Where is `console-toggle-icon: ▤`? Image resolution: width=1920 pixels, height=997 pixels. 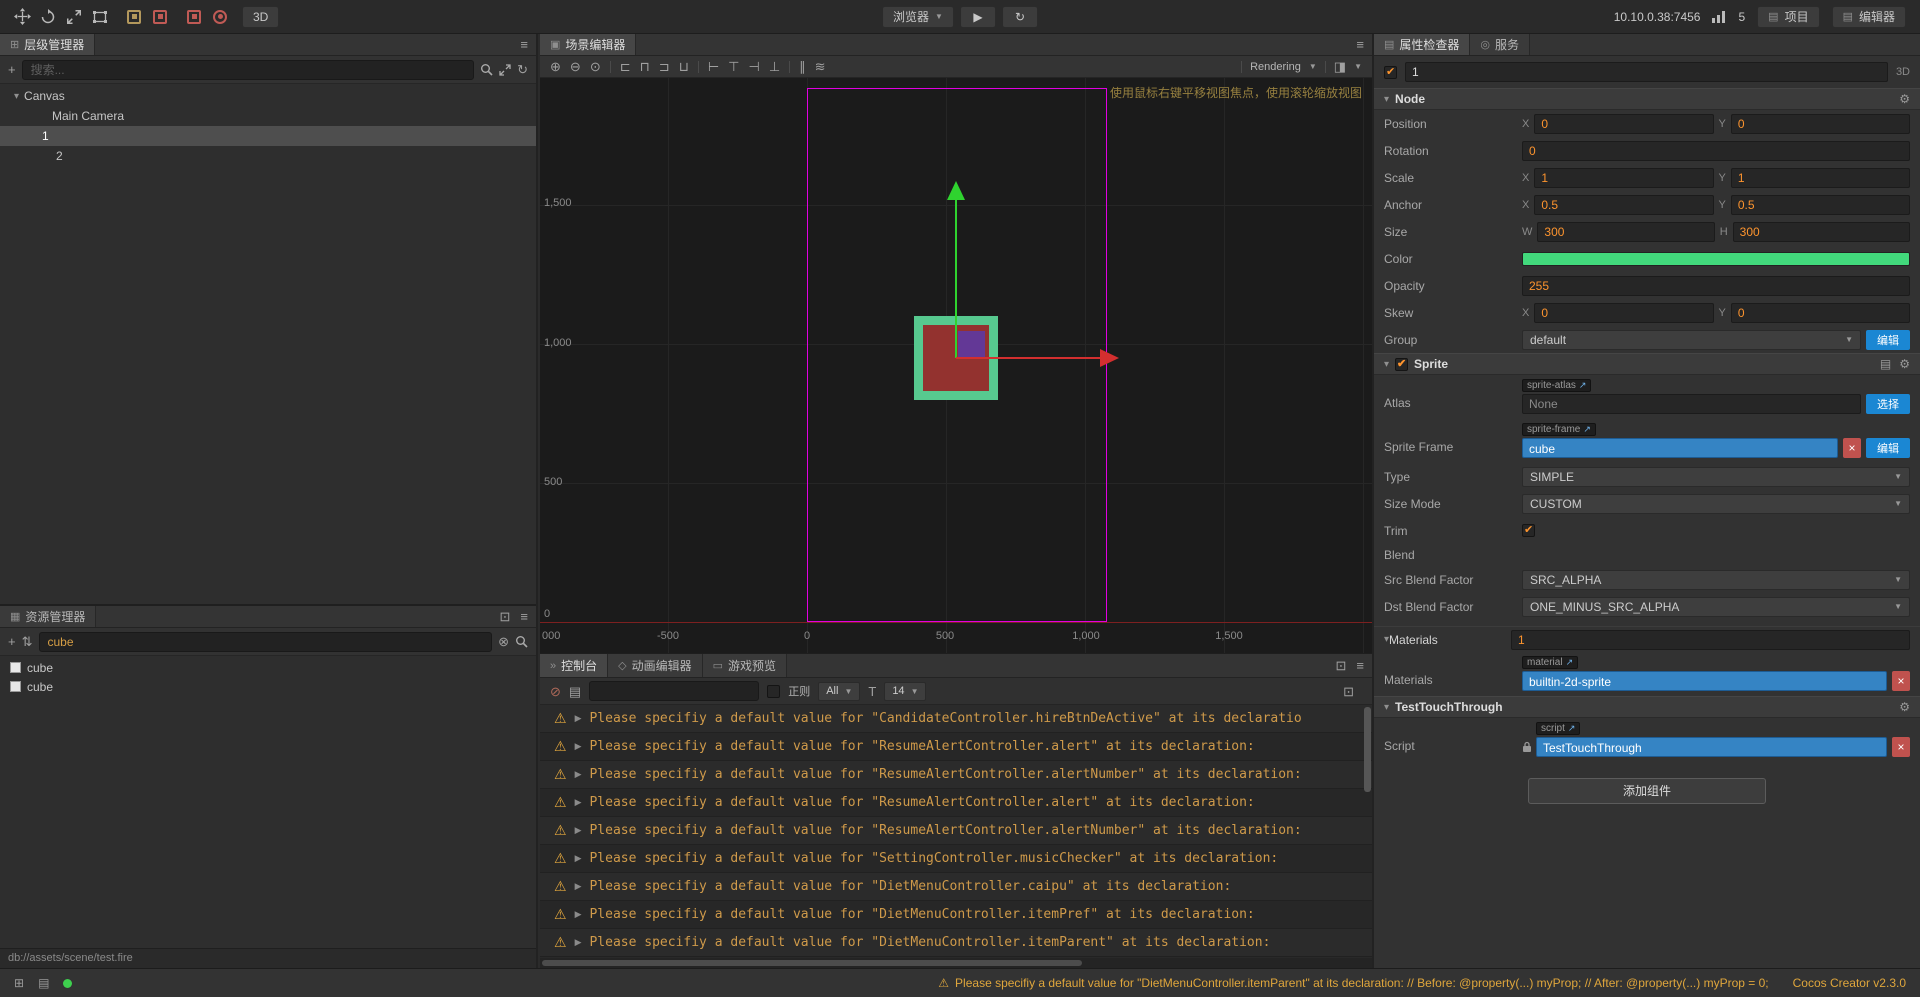 console-toggle-icon: ▤ is located at coordinates (43, 983).